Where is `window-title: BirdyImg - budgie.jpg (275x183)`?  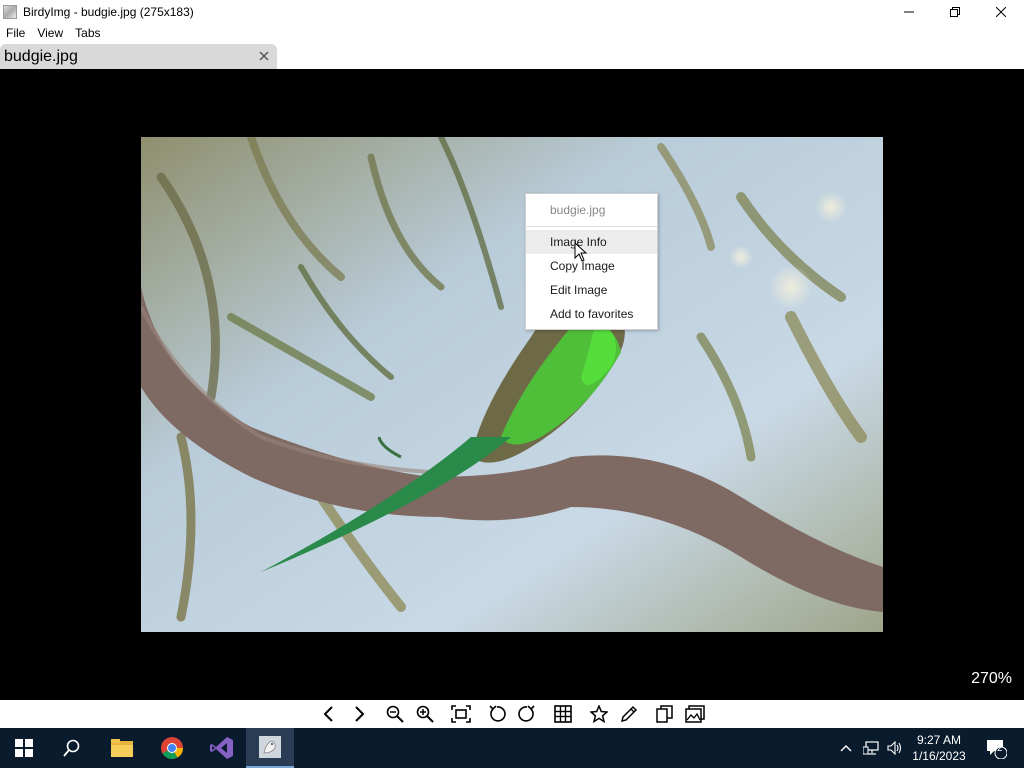
window-title: BirdyImg - budgie.jpg (275x183) is located at coordinates (108, 12).